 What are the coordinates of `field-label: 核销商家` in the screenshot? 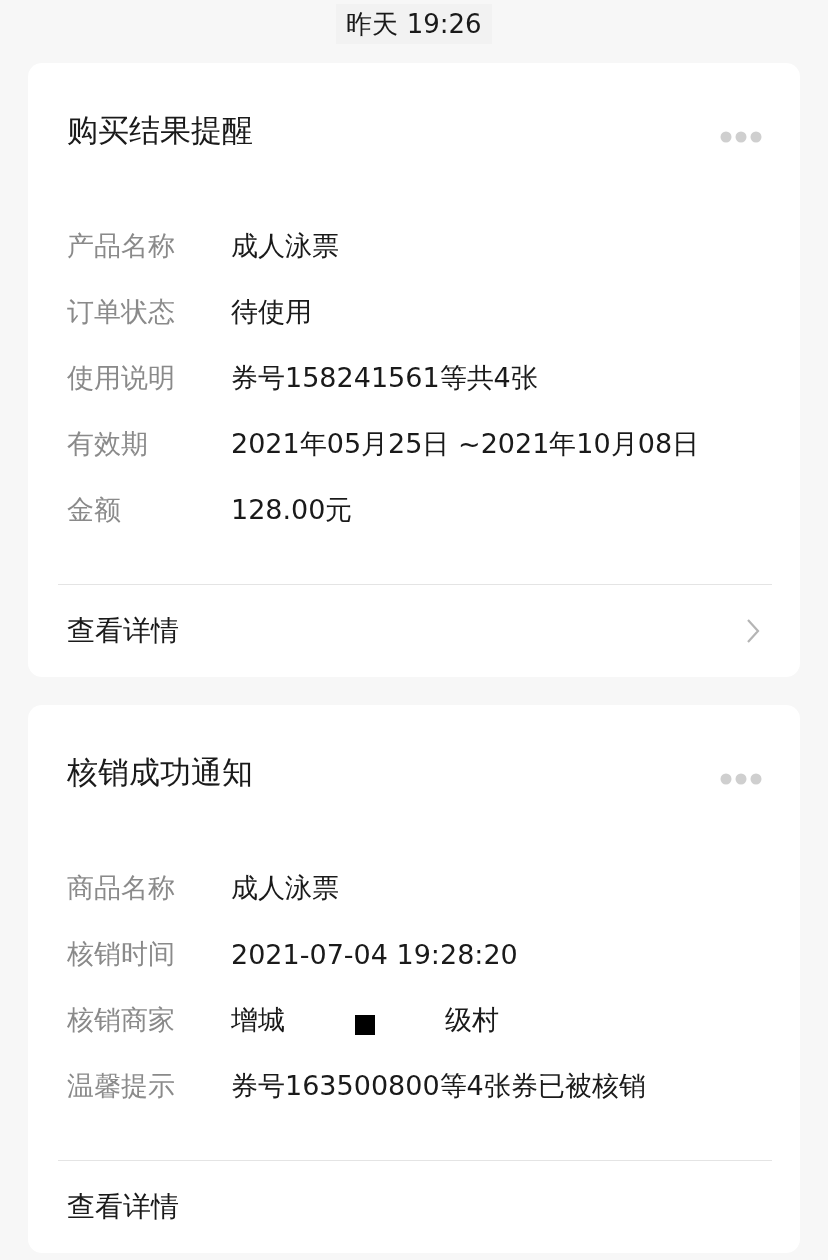 It's located at (121, 1020).